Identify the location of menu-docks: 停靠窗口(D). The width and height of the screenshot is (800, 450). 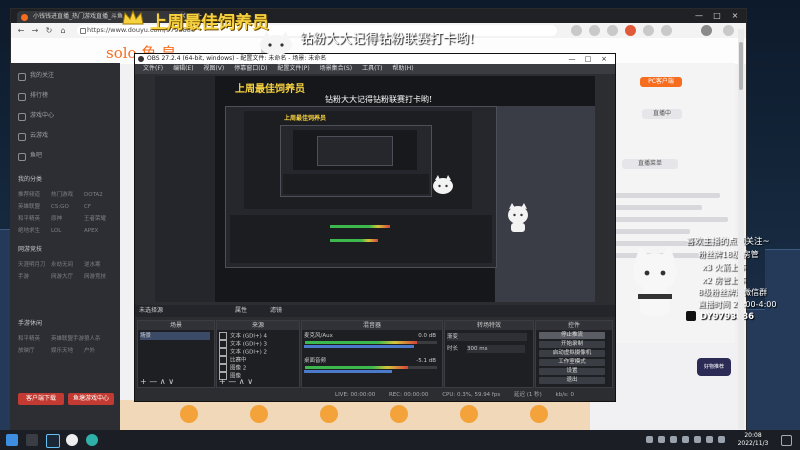
(250, 69).